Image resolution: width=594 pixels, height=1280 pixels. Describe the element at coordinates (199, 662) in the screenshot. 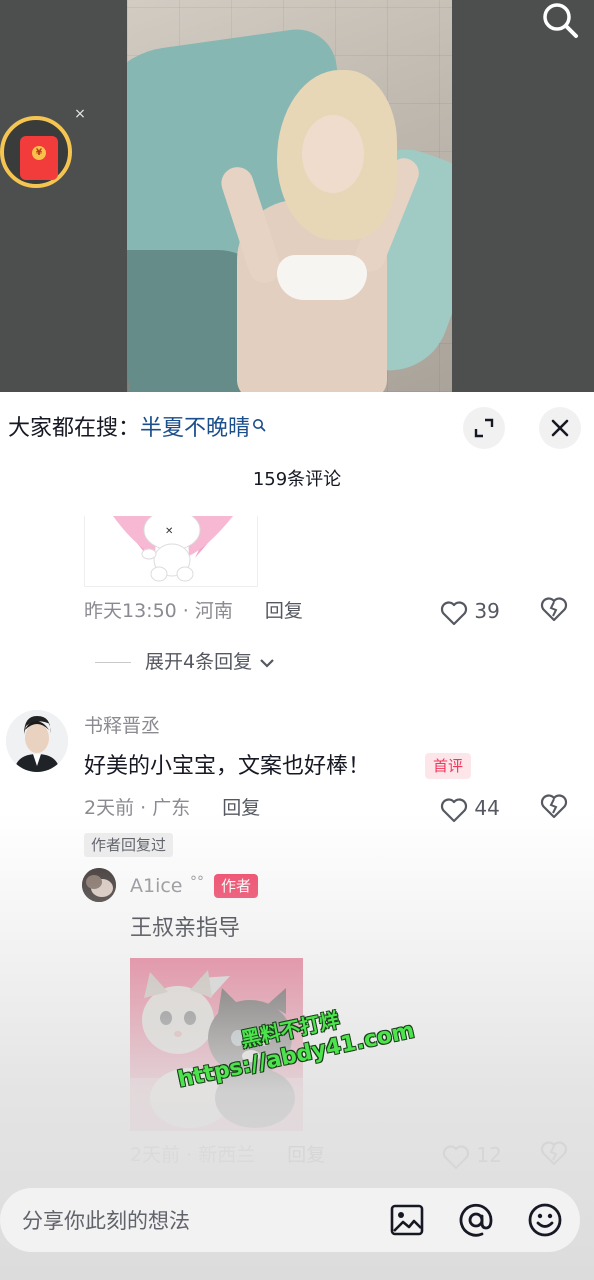

I see `expand-replies-label: 展开4条回复` at that location.